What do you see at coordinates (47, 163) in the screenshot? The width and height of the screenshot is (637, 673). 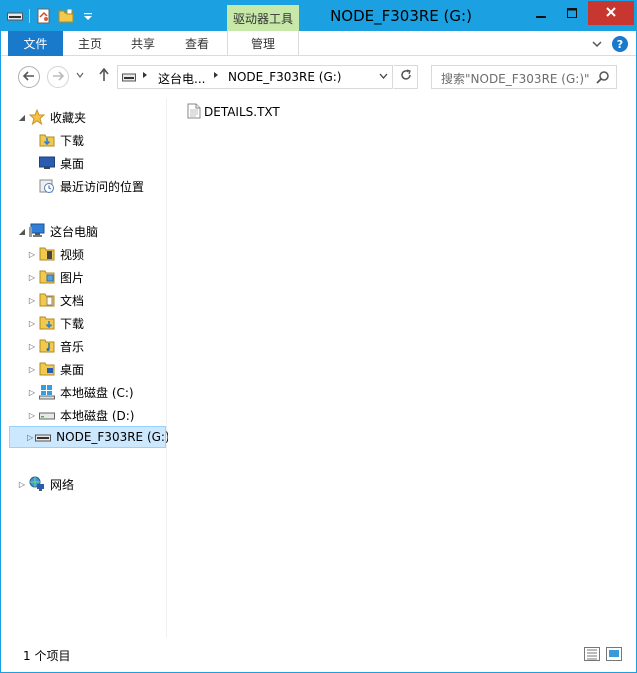 I see `desktop-icon` at bounding box center [47, 163].